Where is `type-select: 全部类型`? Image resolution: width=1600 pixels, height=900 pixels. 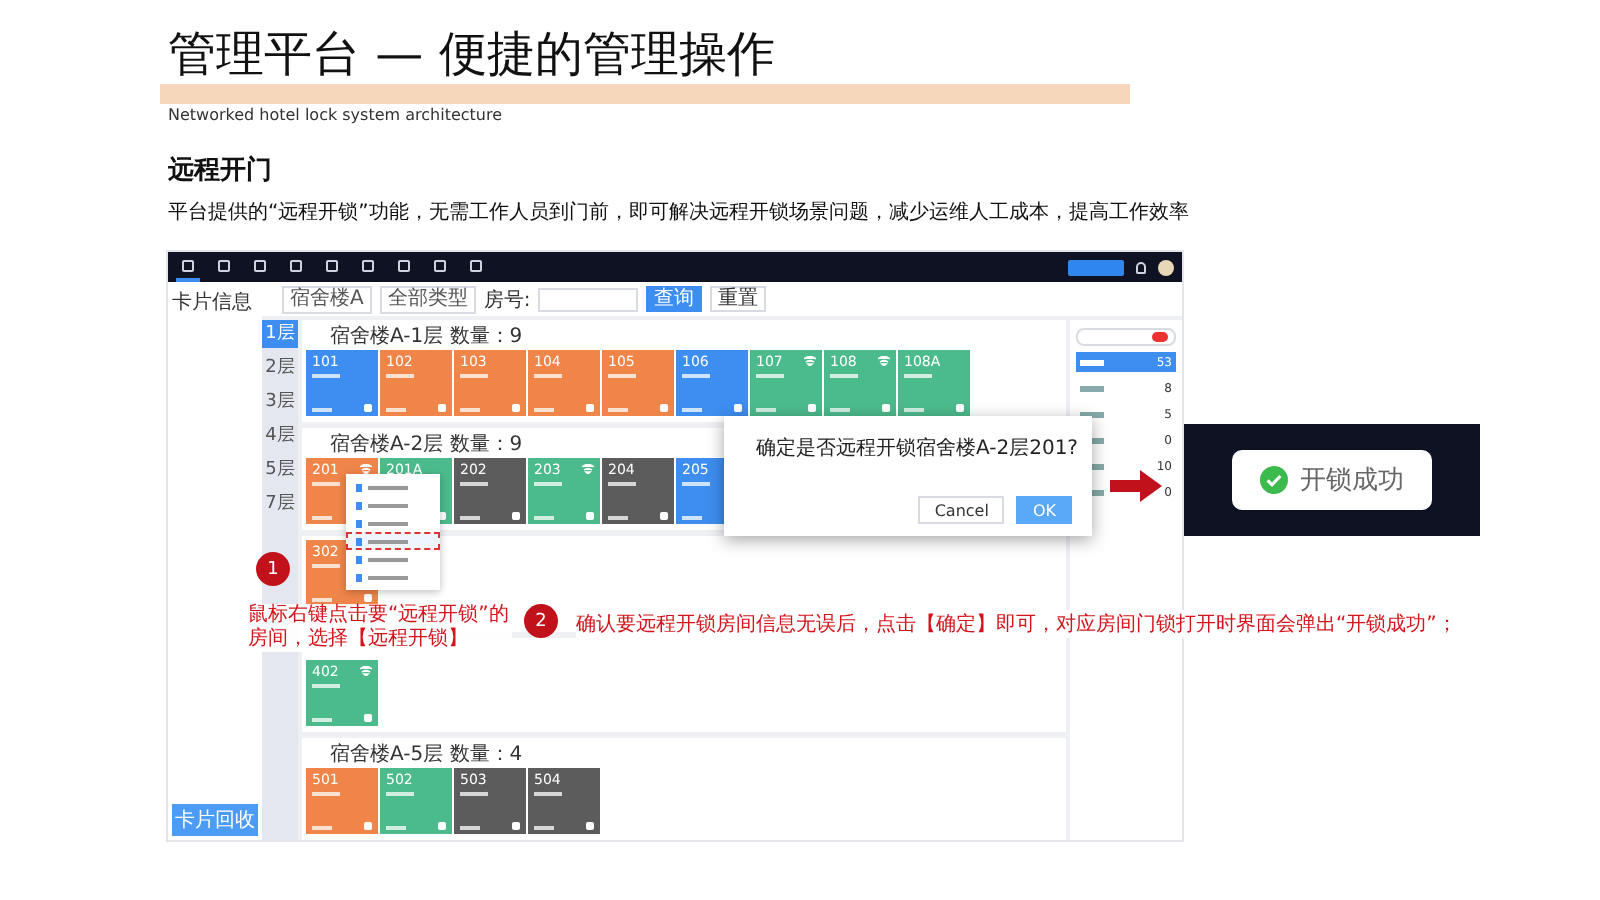 type-select: 全部类型 is located at coordinates (427, 299).